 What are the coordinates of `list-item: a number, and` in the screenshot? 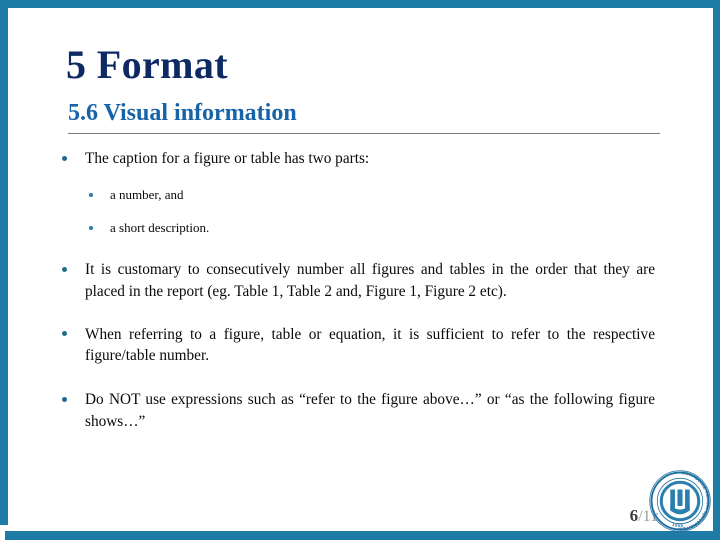 It's located at (360, 195).